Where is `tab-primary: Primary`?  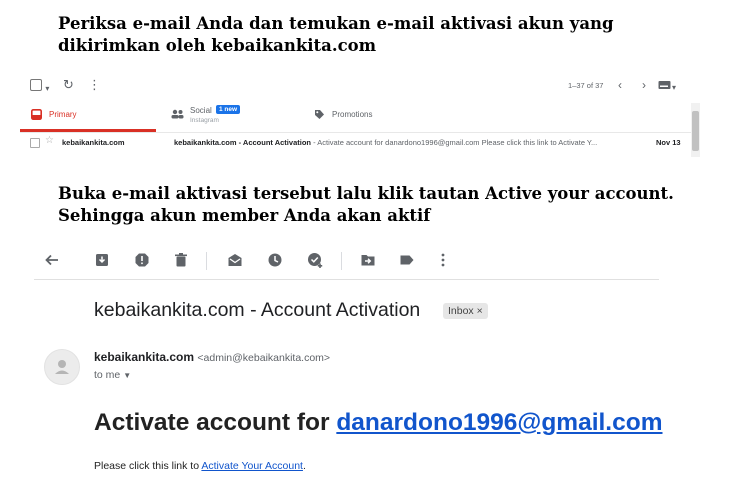 tab-primary: Primary is located at coordinates (88, 116).